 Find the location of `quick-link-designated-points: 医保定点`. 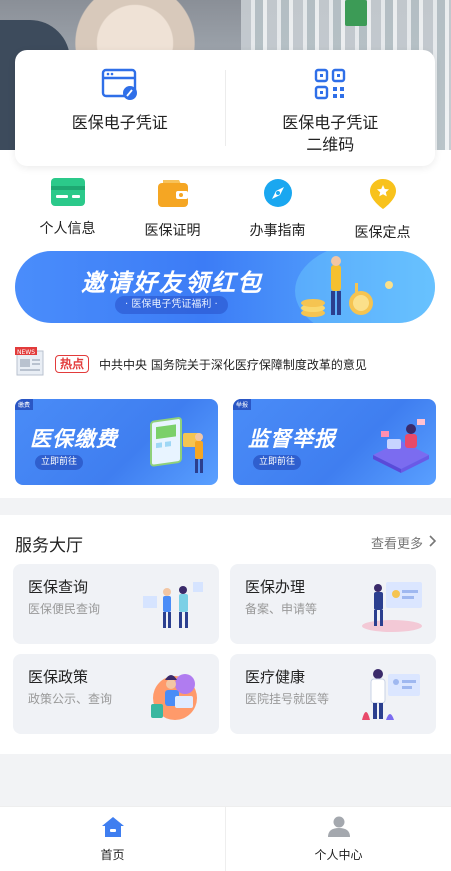

quick-link-designated-points: 医保定点 is located at coordinates (382, 209).